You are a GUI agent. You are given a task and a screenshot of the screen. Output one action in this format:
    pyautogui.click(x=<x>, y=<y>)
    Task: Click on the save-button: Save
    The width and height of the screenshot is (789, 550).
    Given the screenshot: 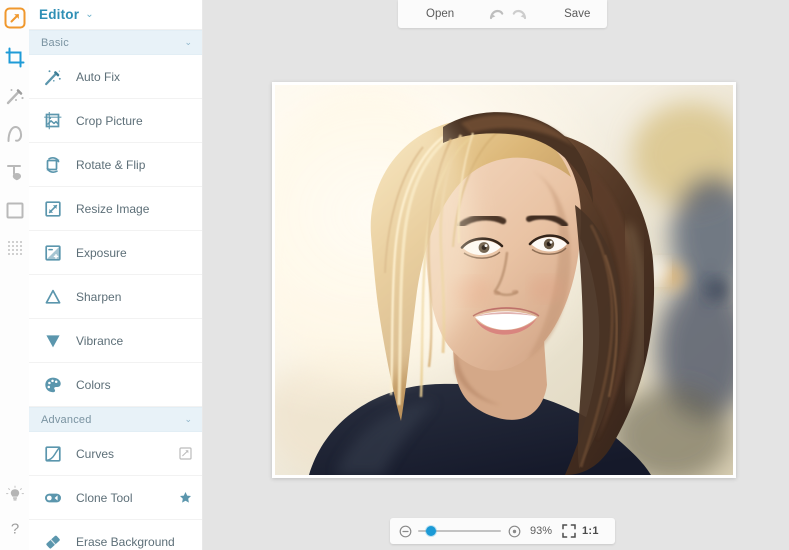 What is the action you would take?
    pyautogui.click(x=577, y=14)
    